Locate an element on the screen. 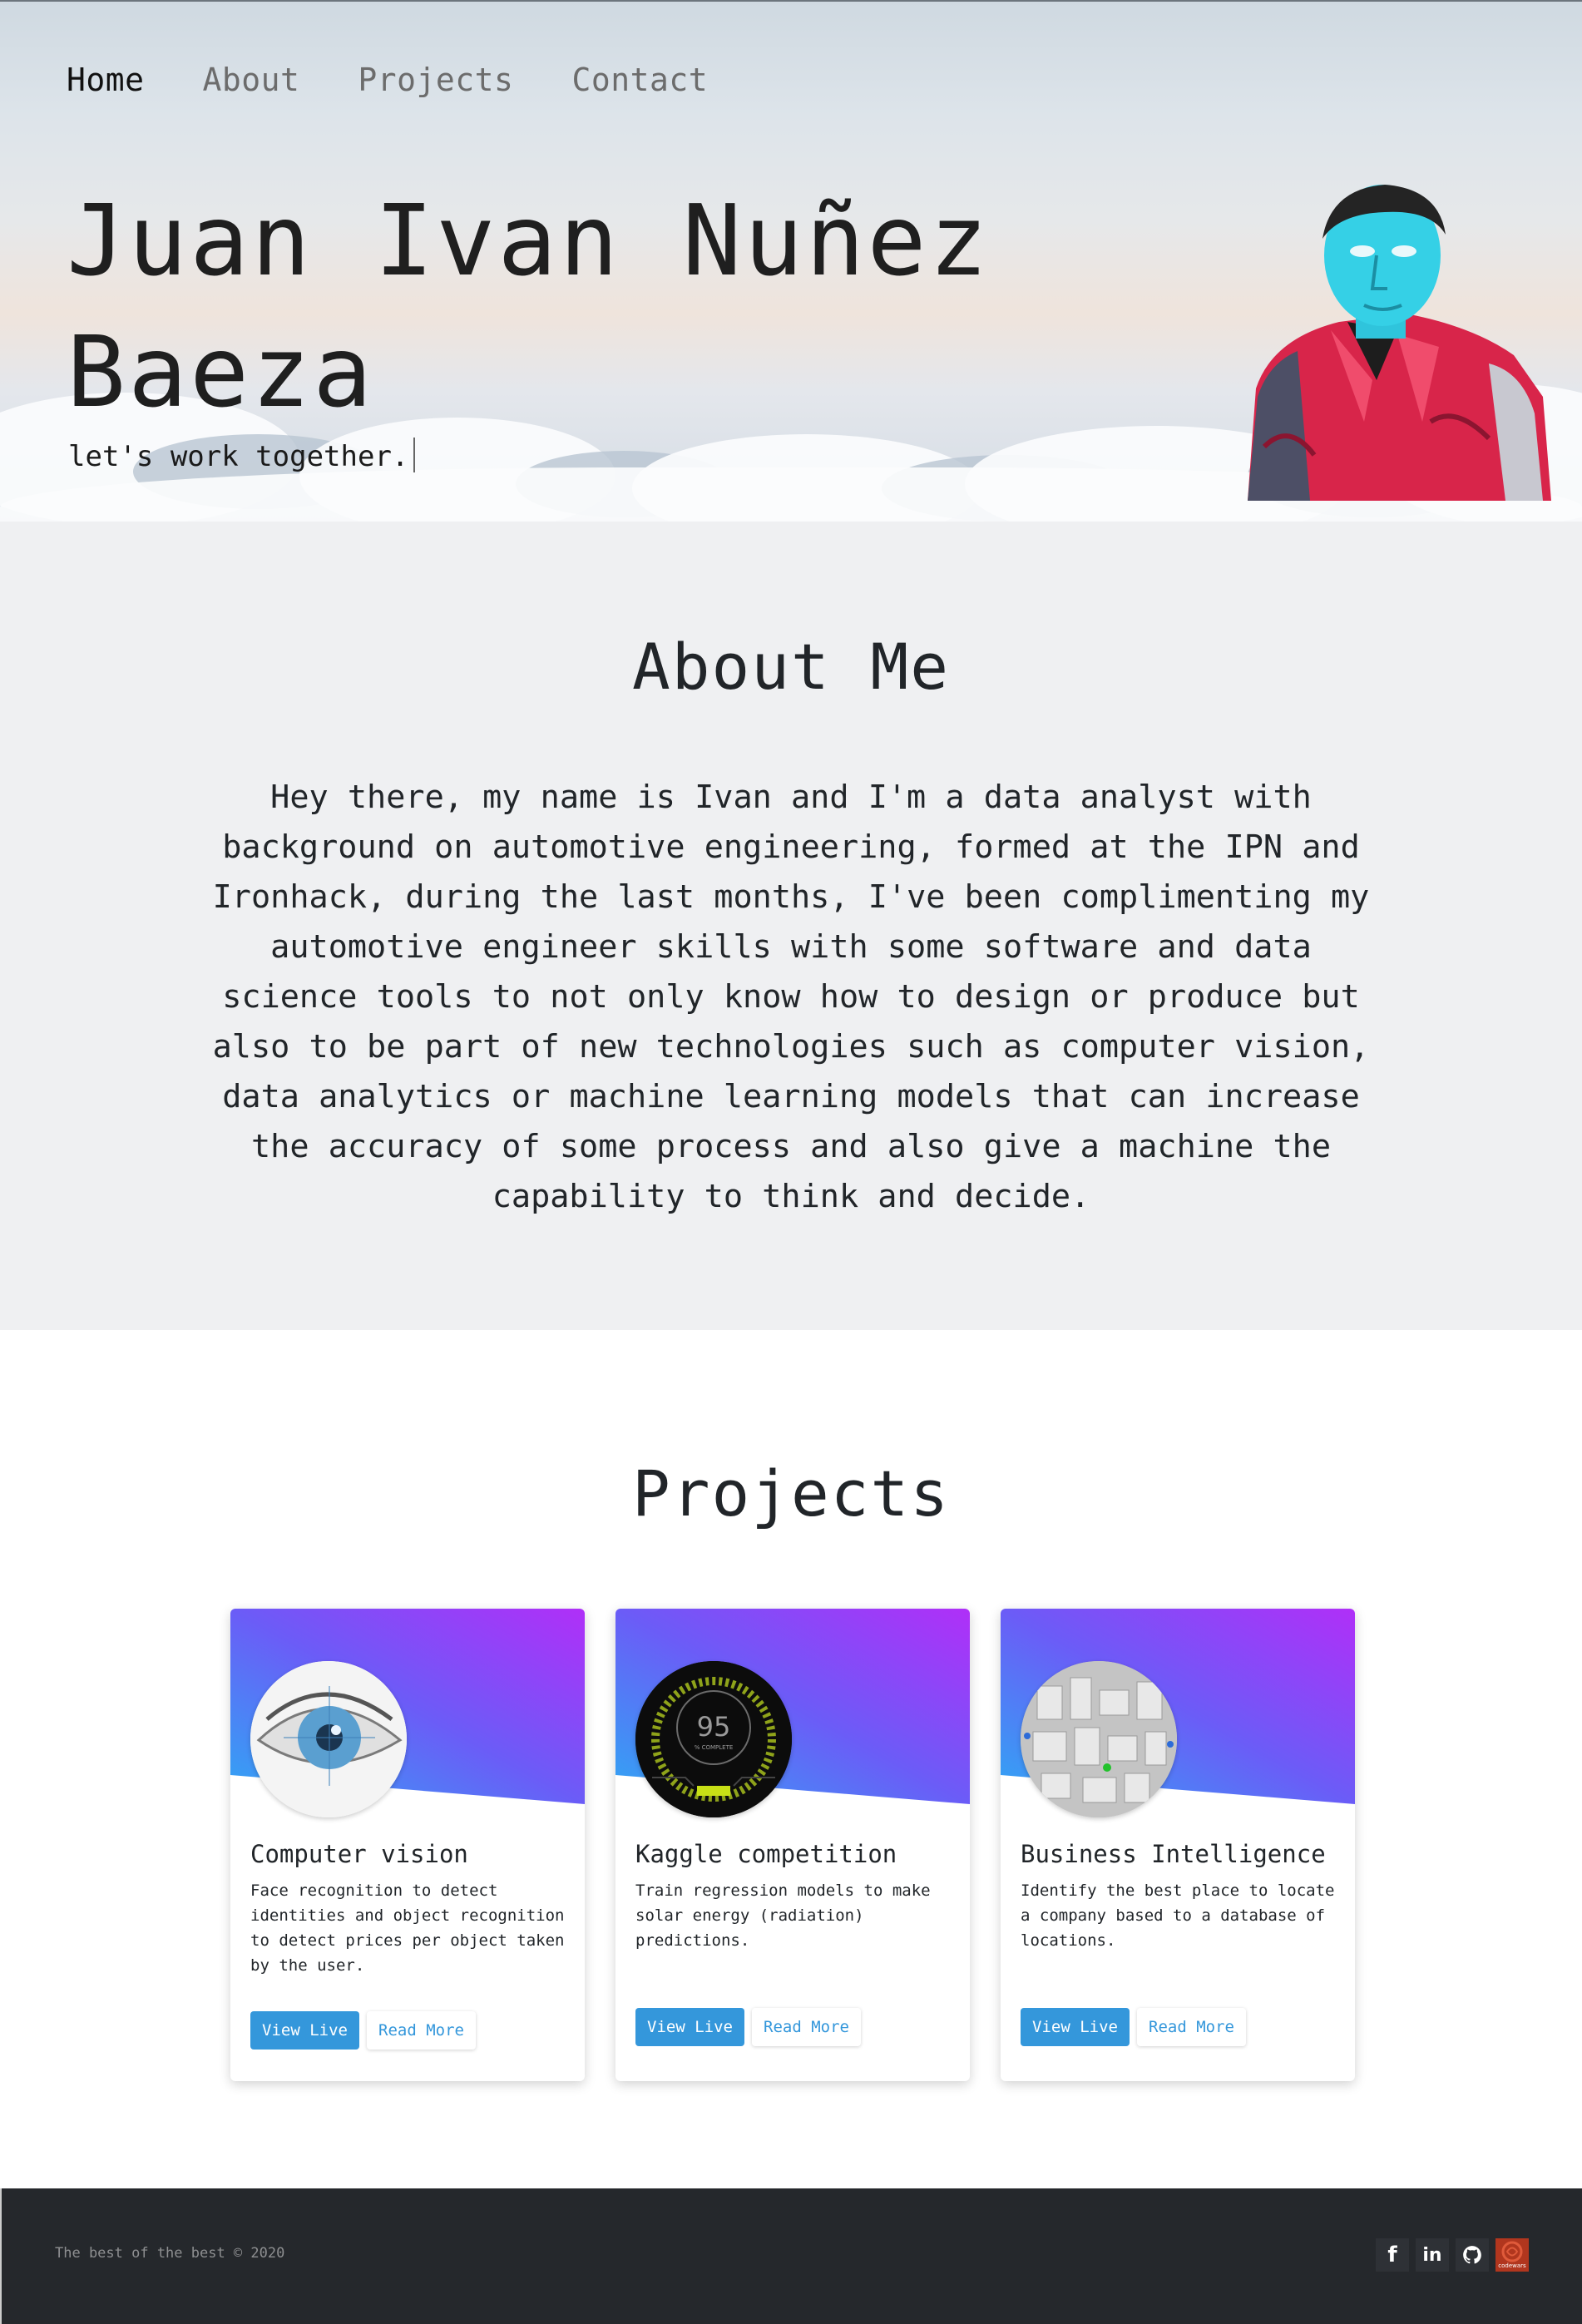  linkedin-glyph: in is located at coordinates (1432, 2255).